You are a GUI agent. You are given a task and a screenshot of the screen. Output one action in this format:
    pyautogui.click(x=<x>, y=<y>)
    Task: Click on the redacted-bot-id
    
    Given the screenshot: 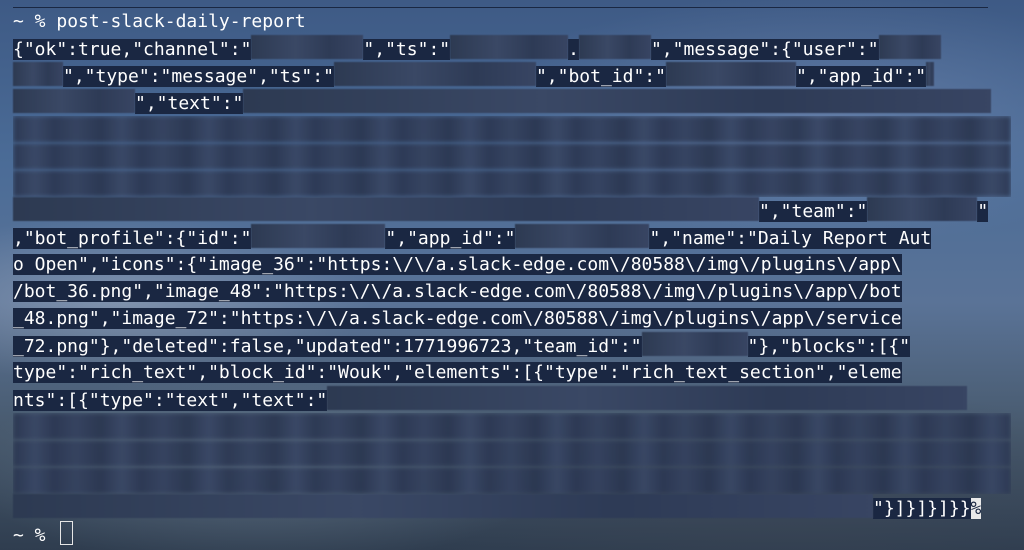 What is the action you would take?
    pyautogui.click(x=730, y=74)
    